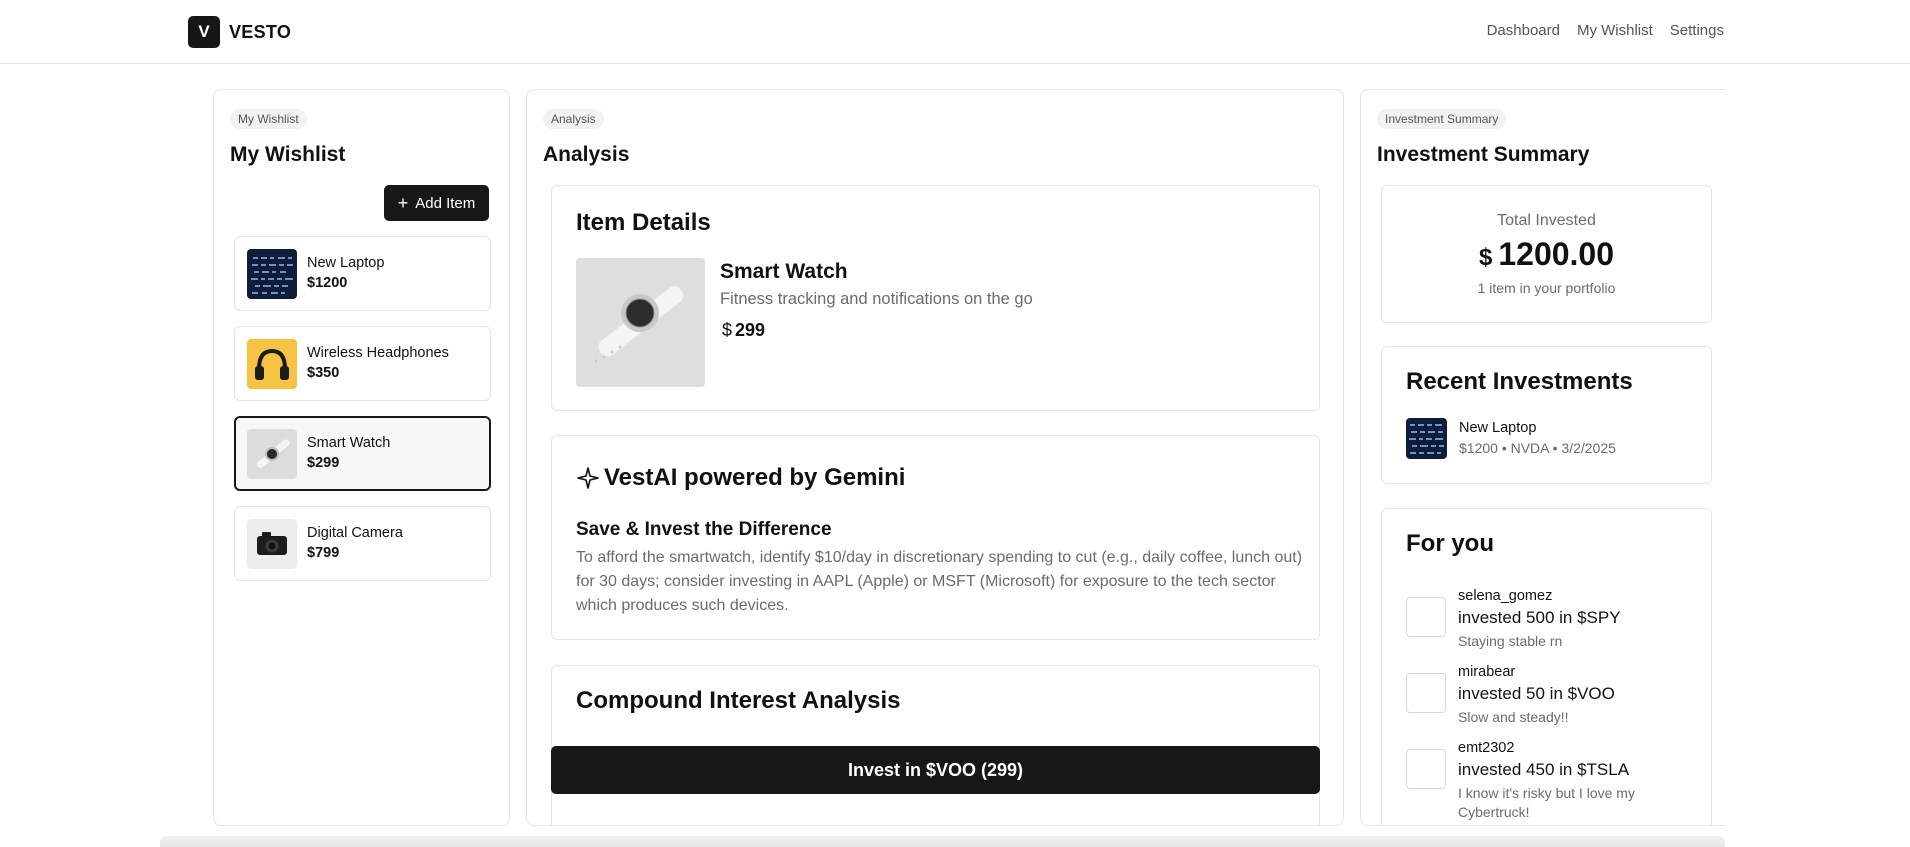  Describe the element at coordinates (1483, 154) in the screenshot. I see `summary-title: Investment Summary` at that location.